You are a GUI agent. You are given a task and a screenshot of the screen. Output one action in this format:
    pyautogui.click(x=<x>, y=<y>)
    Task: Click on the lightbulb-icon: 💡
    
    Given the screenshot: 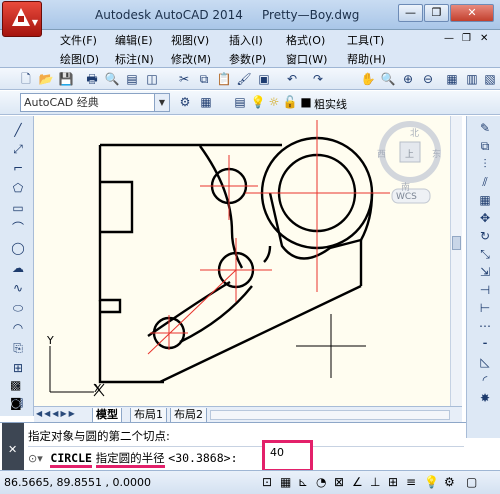 What is the action you would take?
    pyautogui.click(x=258, y=102)
    